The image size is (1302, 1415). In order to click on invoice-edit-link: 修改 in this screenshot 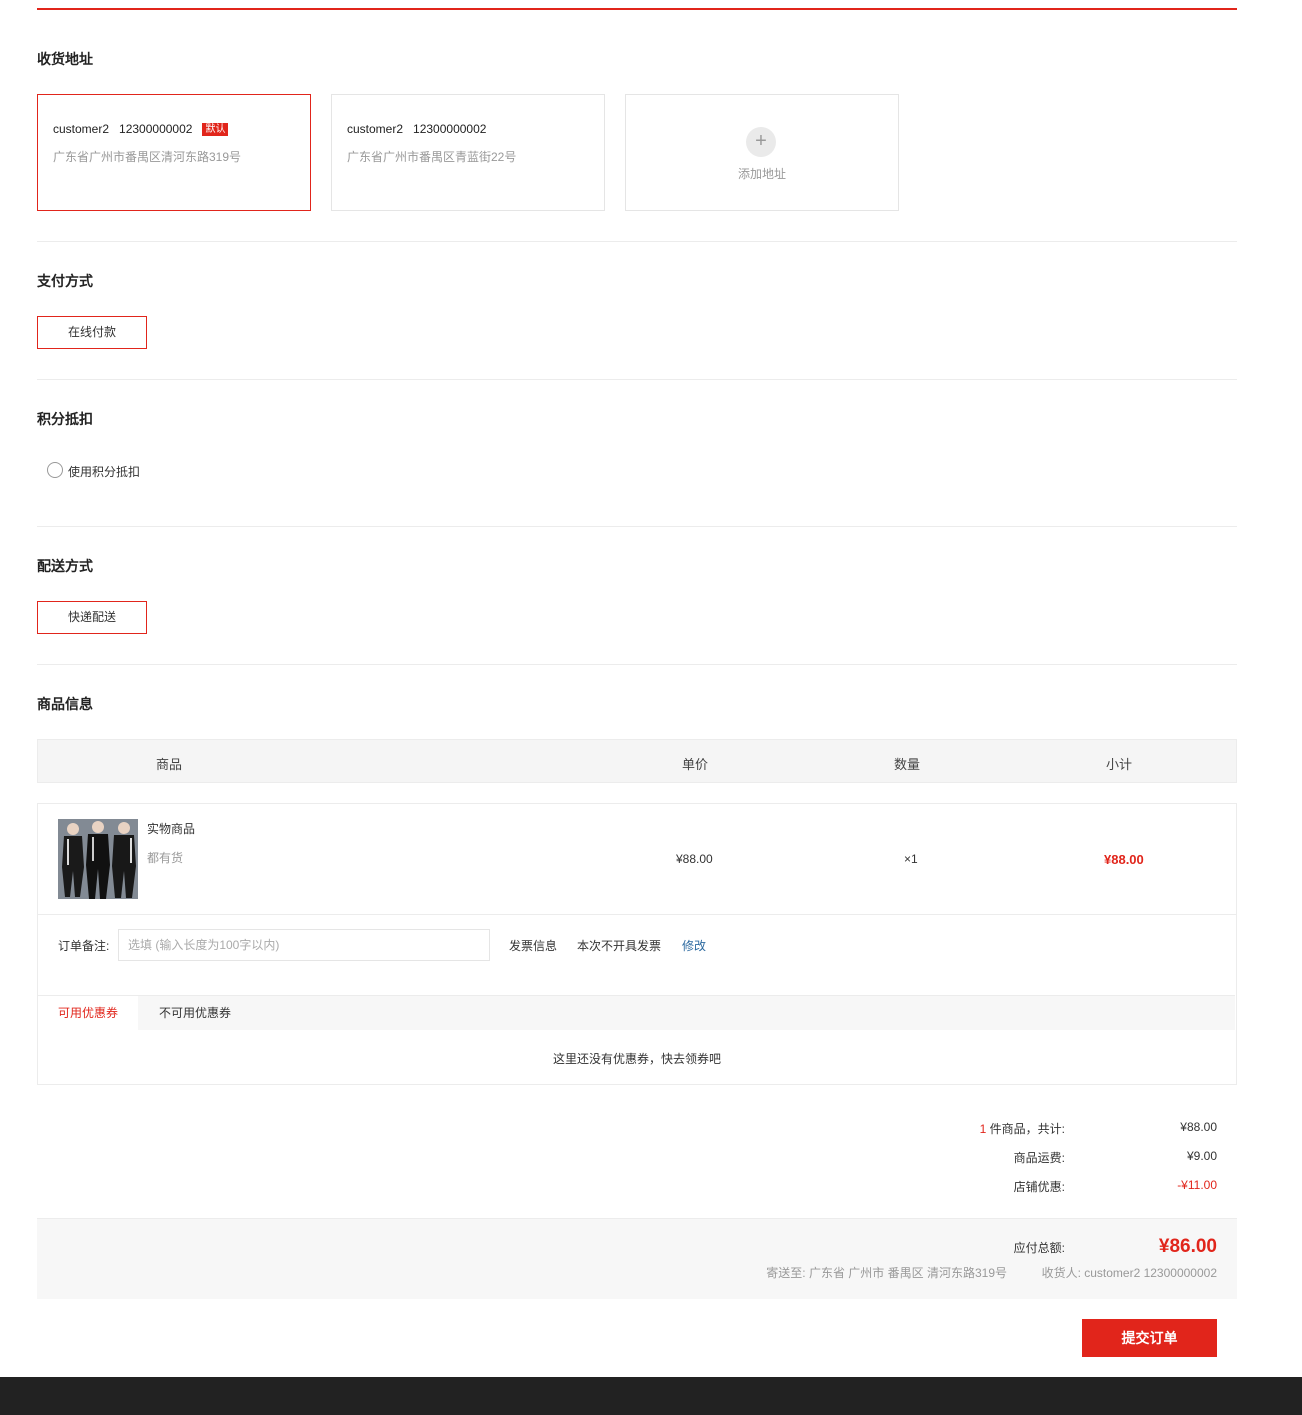, I will do `click(694, 945)`.